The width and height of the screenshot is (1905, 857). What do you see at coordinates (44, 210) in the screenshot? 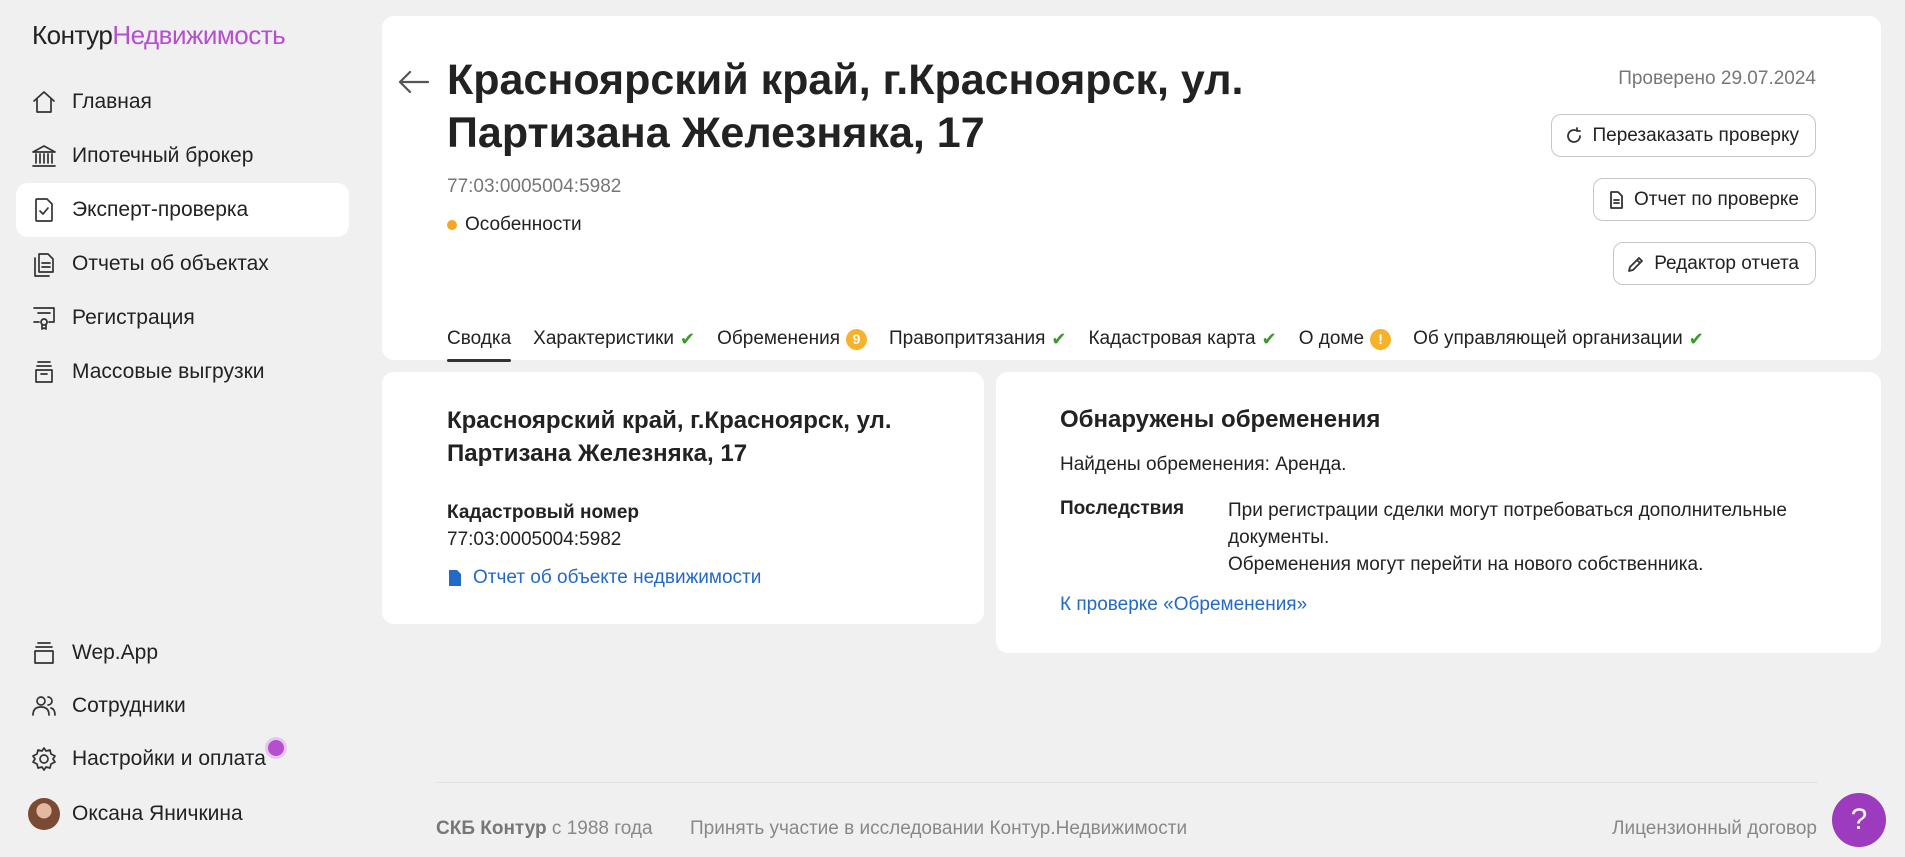
I see `document-check-icon` at bounding box center [44, 210].